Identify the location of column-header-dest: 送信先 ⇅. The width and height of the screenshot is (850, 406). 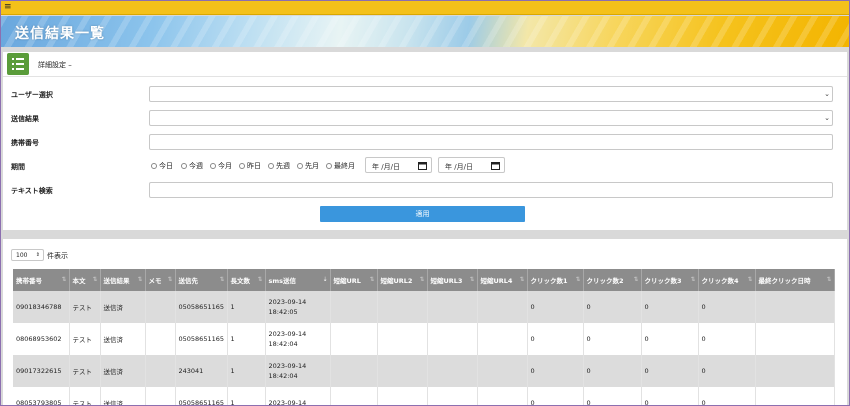
(201, 280).